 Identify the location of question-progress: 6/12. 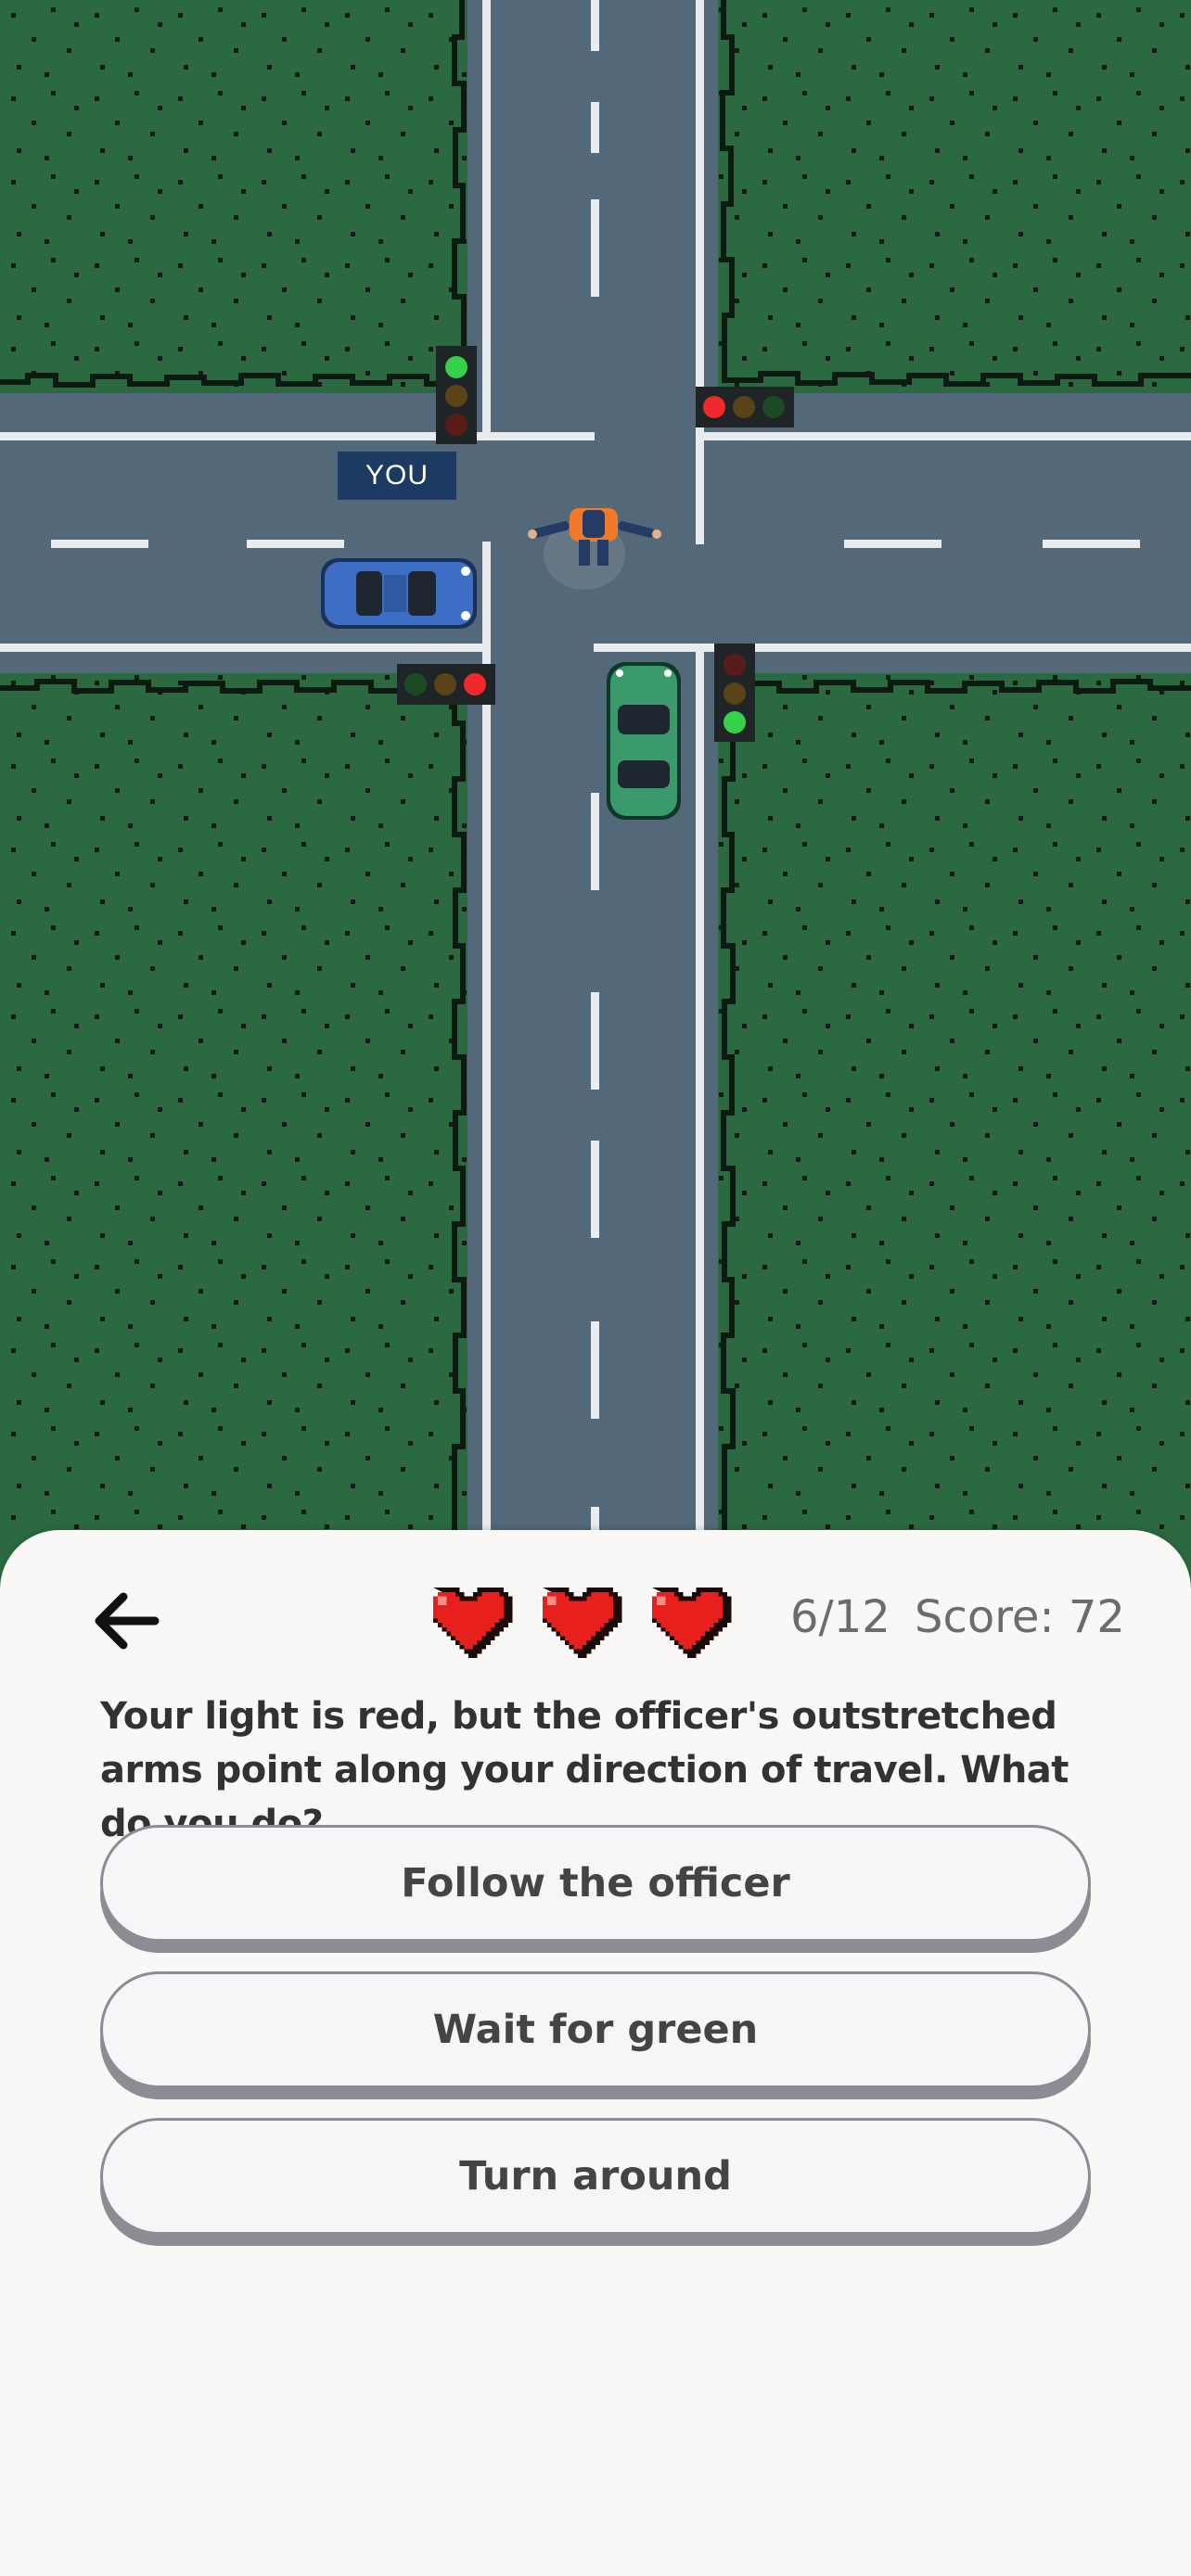
(840, 1617).